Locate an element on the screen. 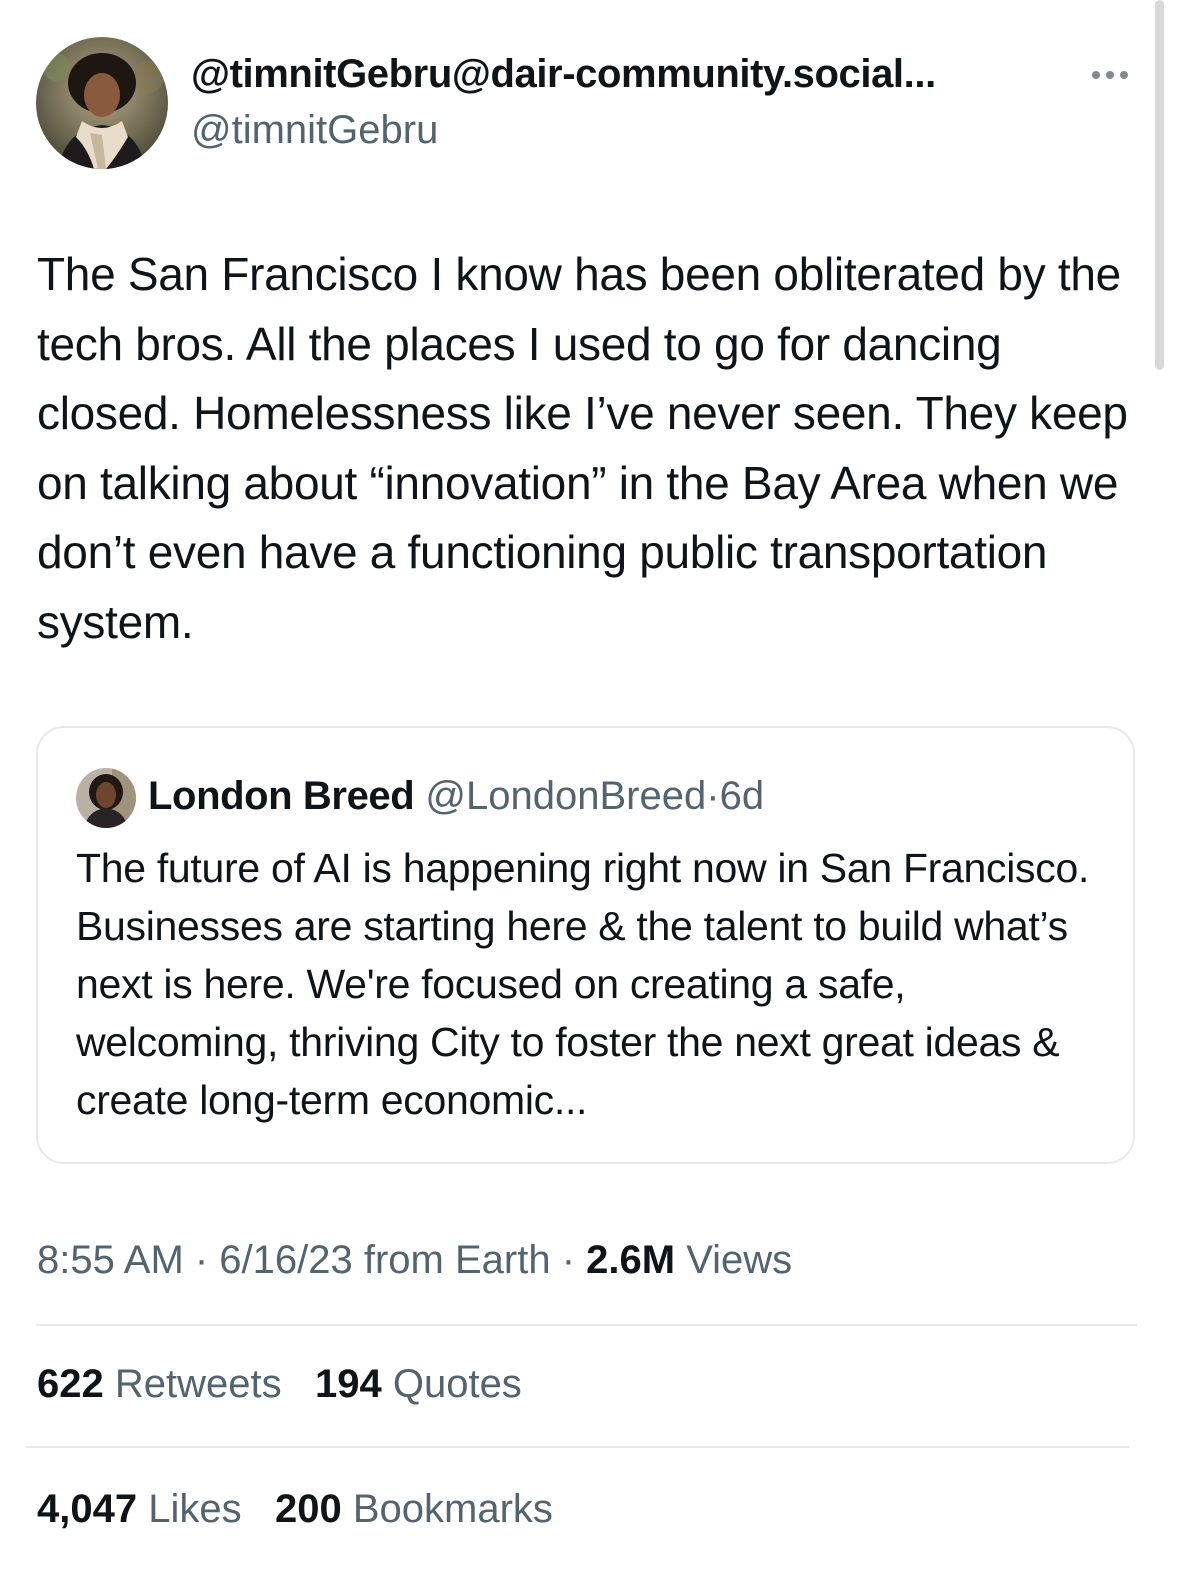 This screenshot has width=1179, height=1576. likes-count: 4,047 is located at coordinates (87, 1509).